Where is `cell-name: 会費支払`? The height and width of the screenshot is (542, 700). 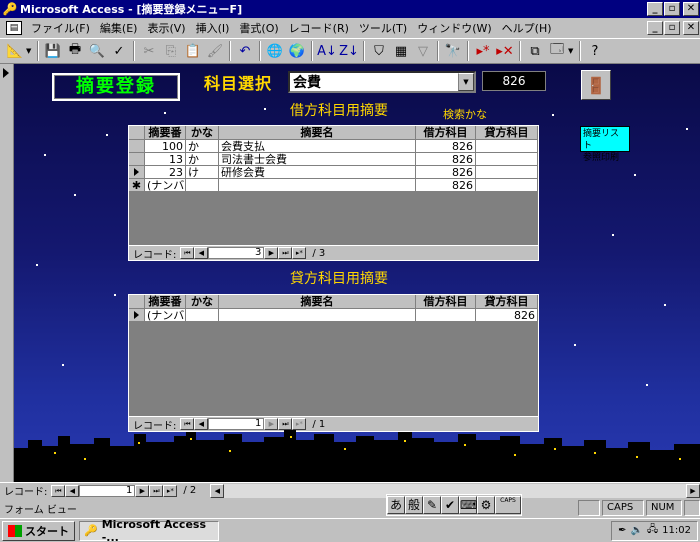
cell-name: 会費支払 is located at coordinates (317, 146).